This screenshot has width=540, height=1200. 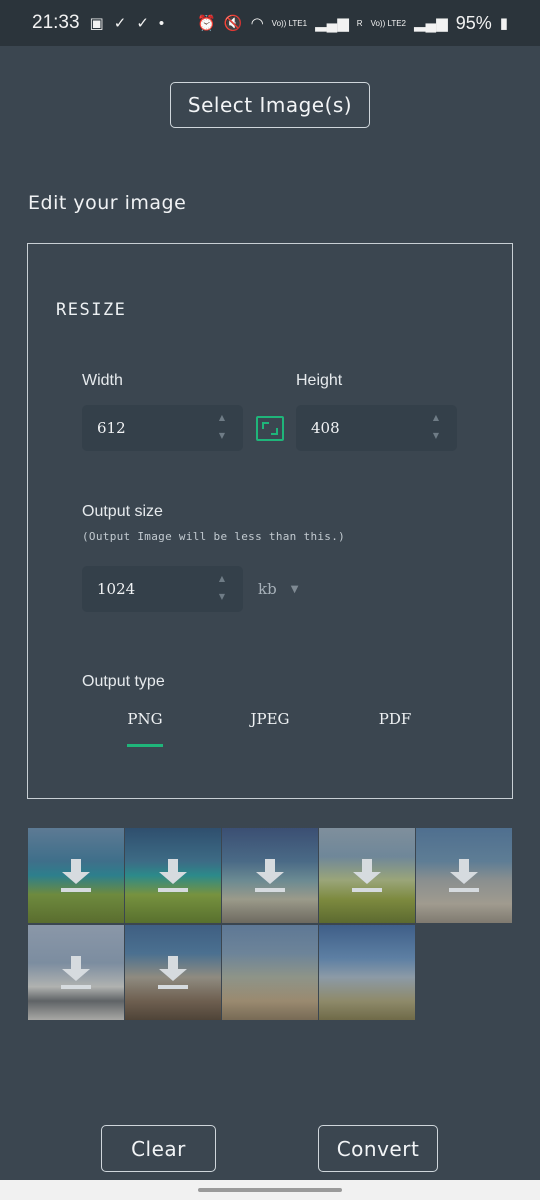 What do you see at coordinates (319, 380) in the screenshot?
I see `height-label: Height` at bounding box center [319, 380].